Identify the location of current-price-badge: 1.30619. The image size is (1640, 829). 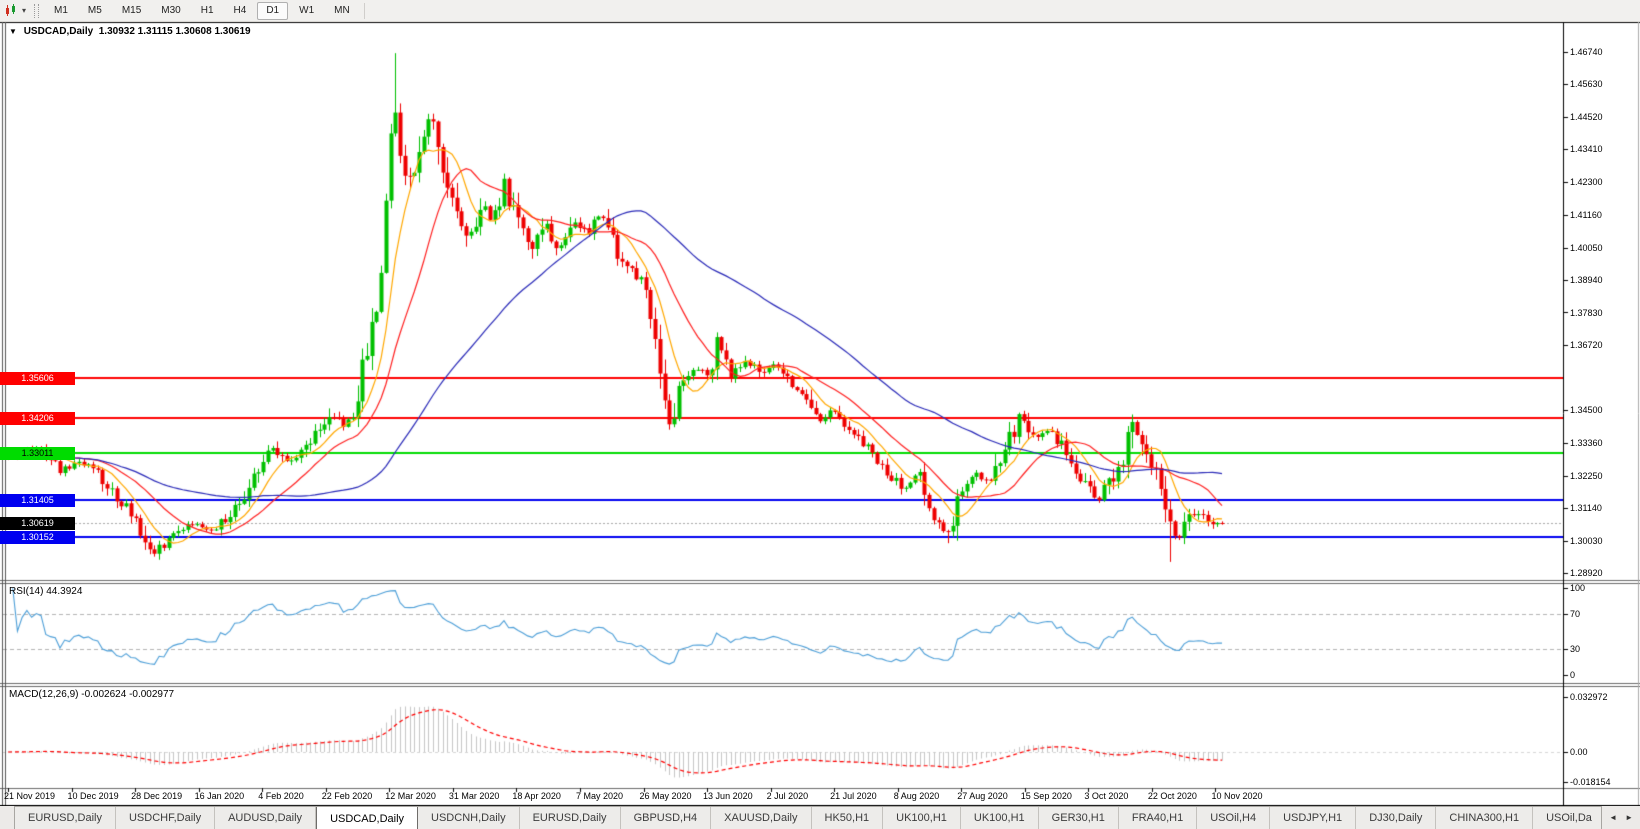
(37, 523).